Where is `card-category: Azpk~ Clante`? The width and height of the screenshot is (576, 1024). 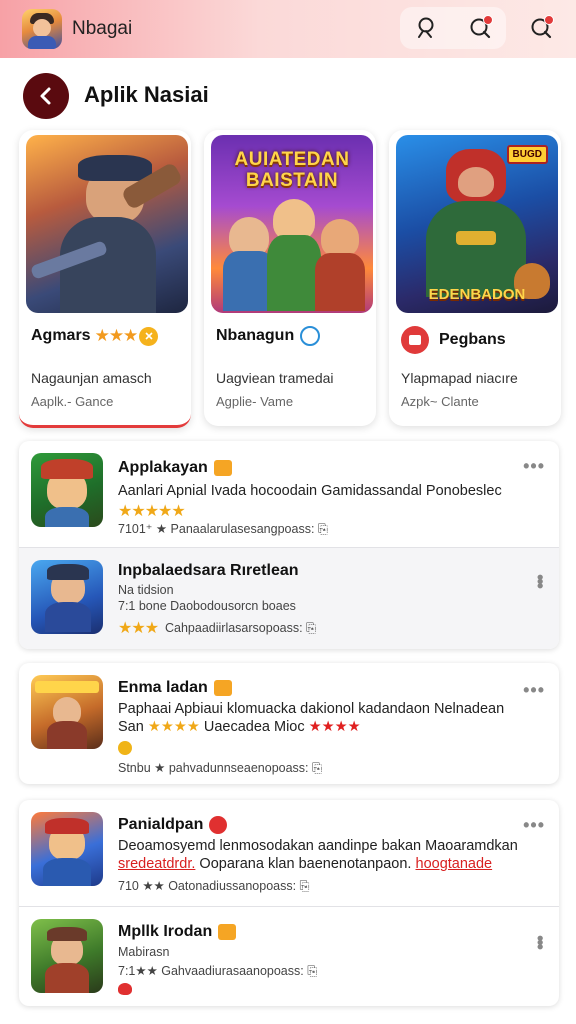
card-category: Azpk~ Clante is located at coordinates (440, 401).